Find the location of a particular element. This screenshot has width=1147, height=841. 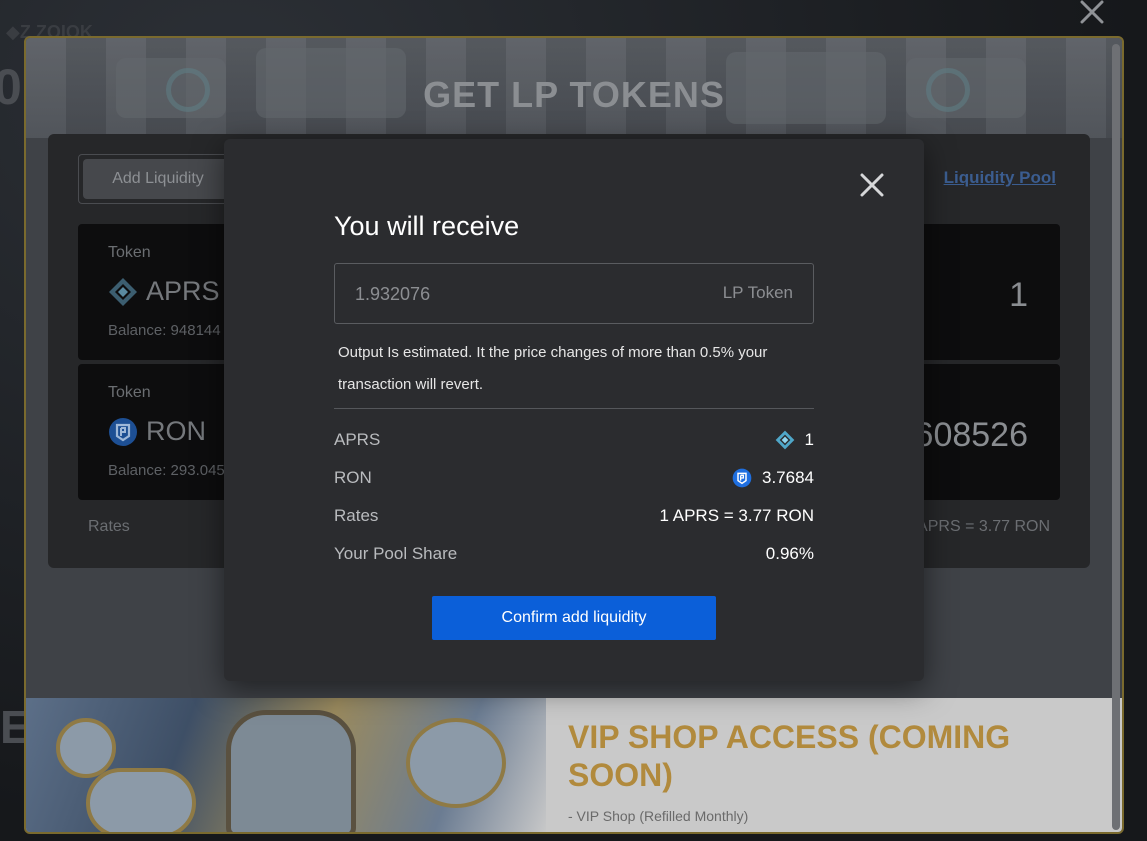

divider is located at coordinates (574, 408).